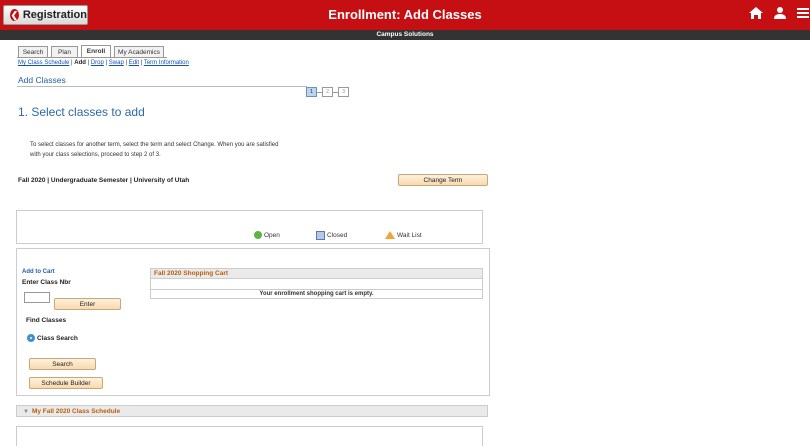 This screenshot has height=446, width=810. I want to click on subnav-edit: Edit, so click(134, 63).